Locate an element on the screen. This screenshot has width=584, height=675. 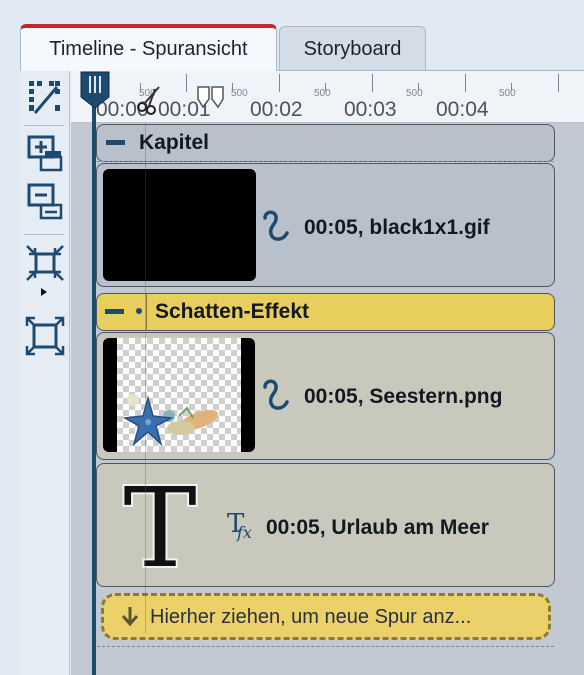
chapter-header: Kapitel is located at coordinates (325, 143).